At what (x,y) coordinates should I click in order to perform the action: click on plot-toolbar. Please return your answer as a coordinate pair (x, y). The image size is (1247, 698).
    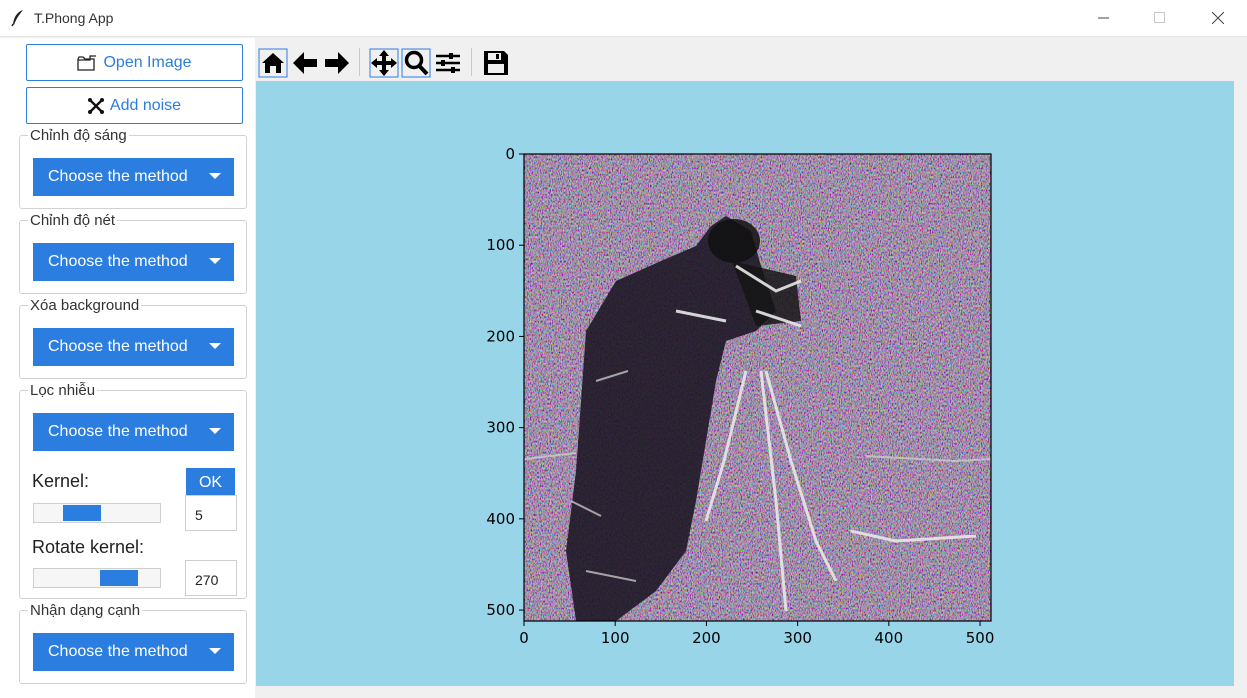
    Looking at the image, I should click on (751, 59).